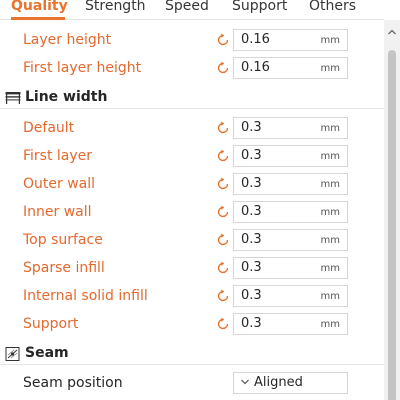 Image resolution: width=400 pixels, height=400 pixels. I want to click on setting-label: First layer height, so click(82, 68).